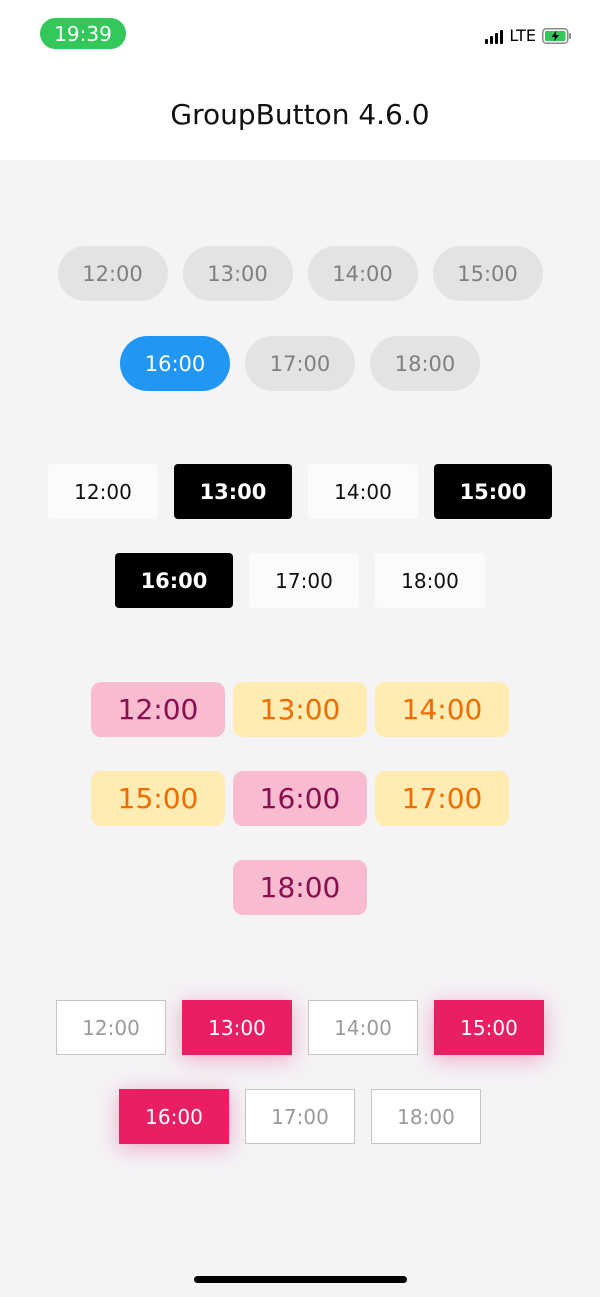  I want to click on group3-button-1600: 16:00, so click(300, 798).